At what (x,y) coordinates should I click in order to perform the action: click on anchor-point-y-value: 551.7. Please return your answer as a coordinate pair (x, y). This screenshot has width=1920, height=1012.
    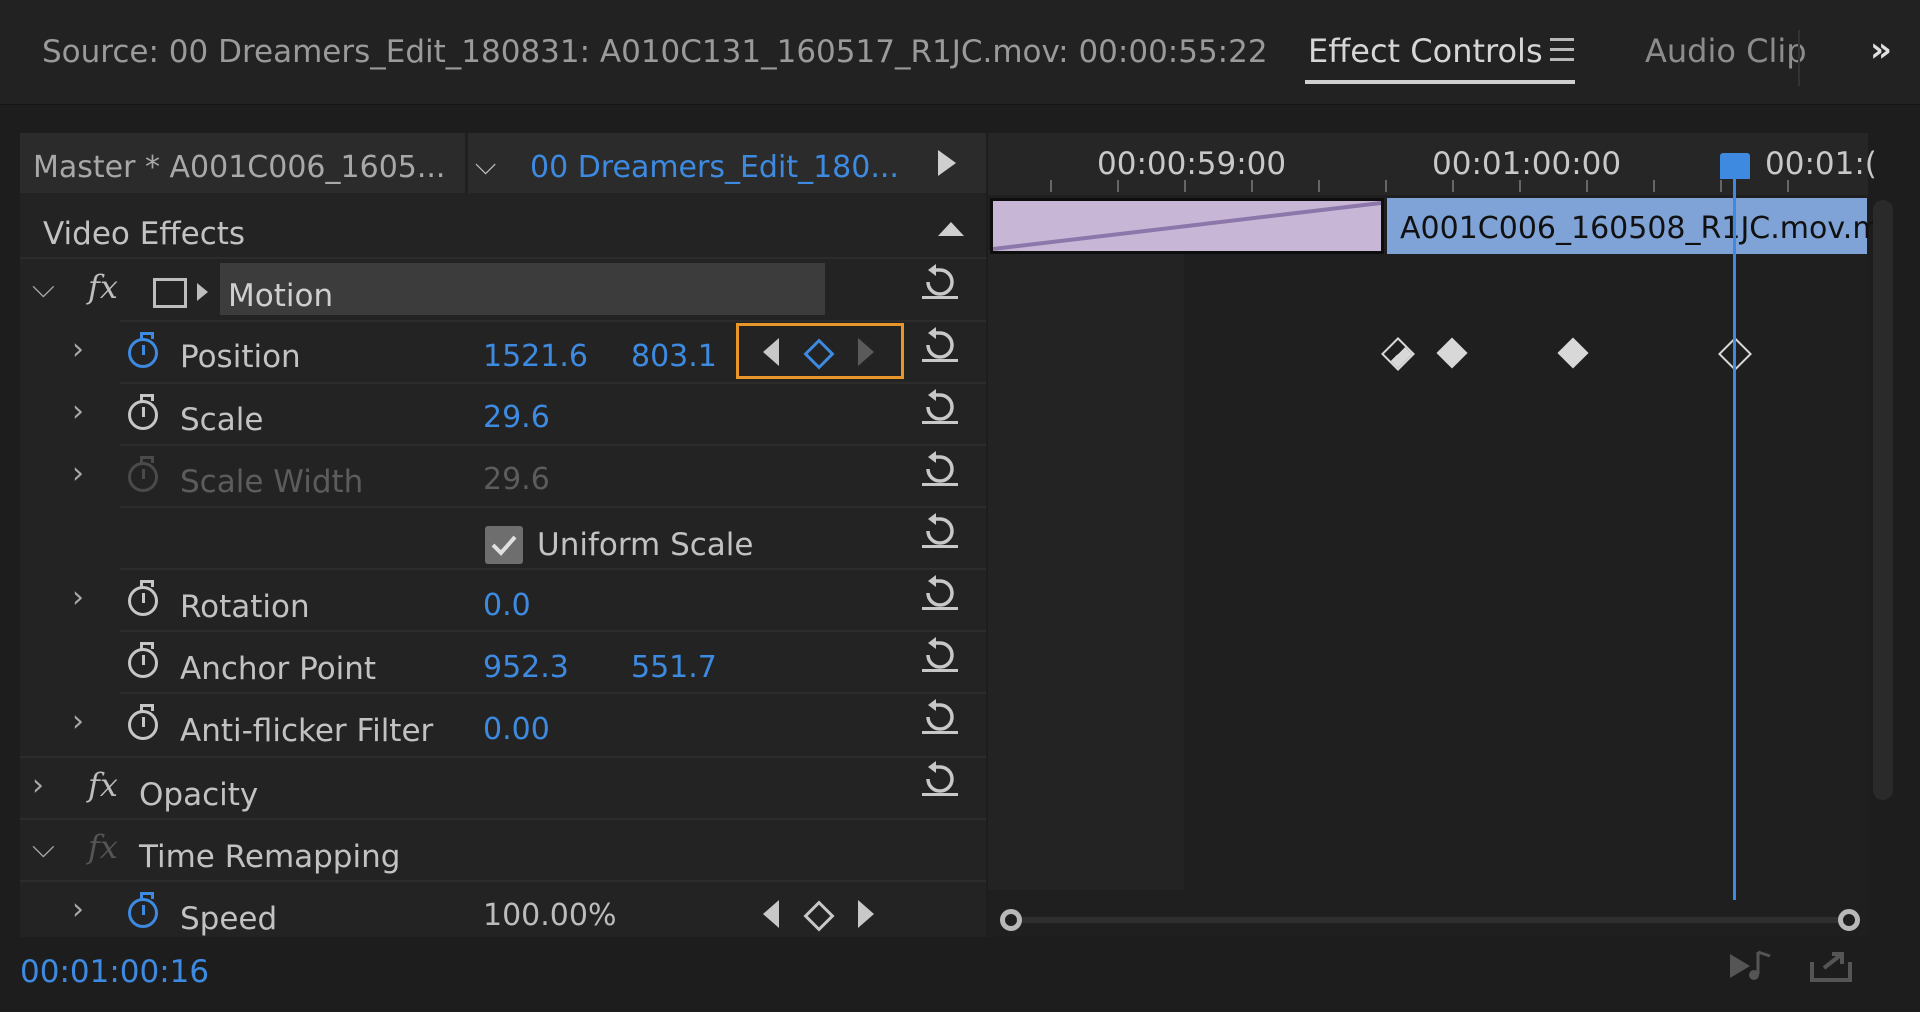
    Looking at the image, I should click on (674, 667).